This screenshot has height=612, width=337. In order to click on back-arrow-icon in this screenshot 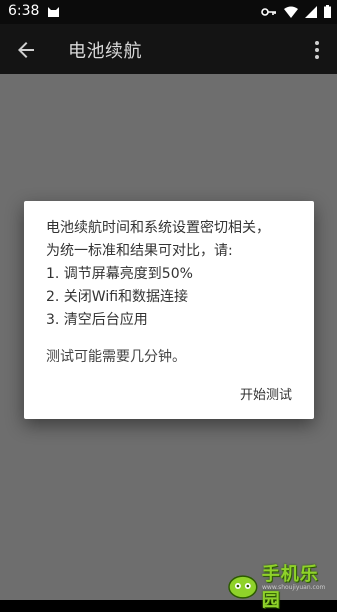, I will do `click(26, 50)`.